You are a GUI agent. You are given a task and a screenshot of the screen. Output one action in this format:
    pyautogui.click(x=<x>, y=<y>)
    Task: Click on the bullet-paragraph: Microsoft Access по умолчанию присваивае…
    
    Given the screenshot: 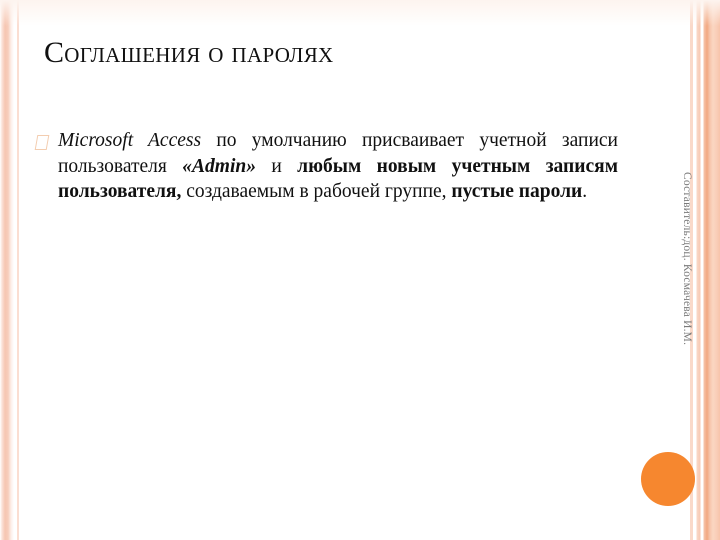 What is the action you would take?
    pyautogui.click(x=338, y=166)
    